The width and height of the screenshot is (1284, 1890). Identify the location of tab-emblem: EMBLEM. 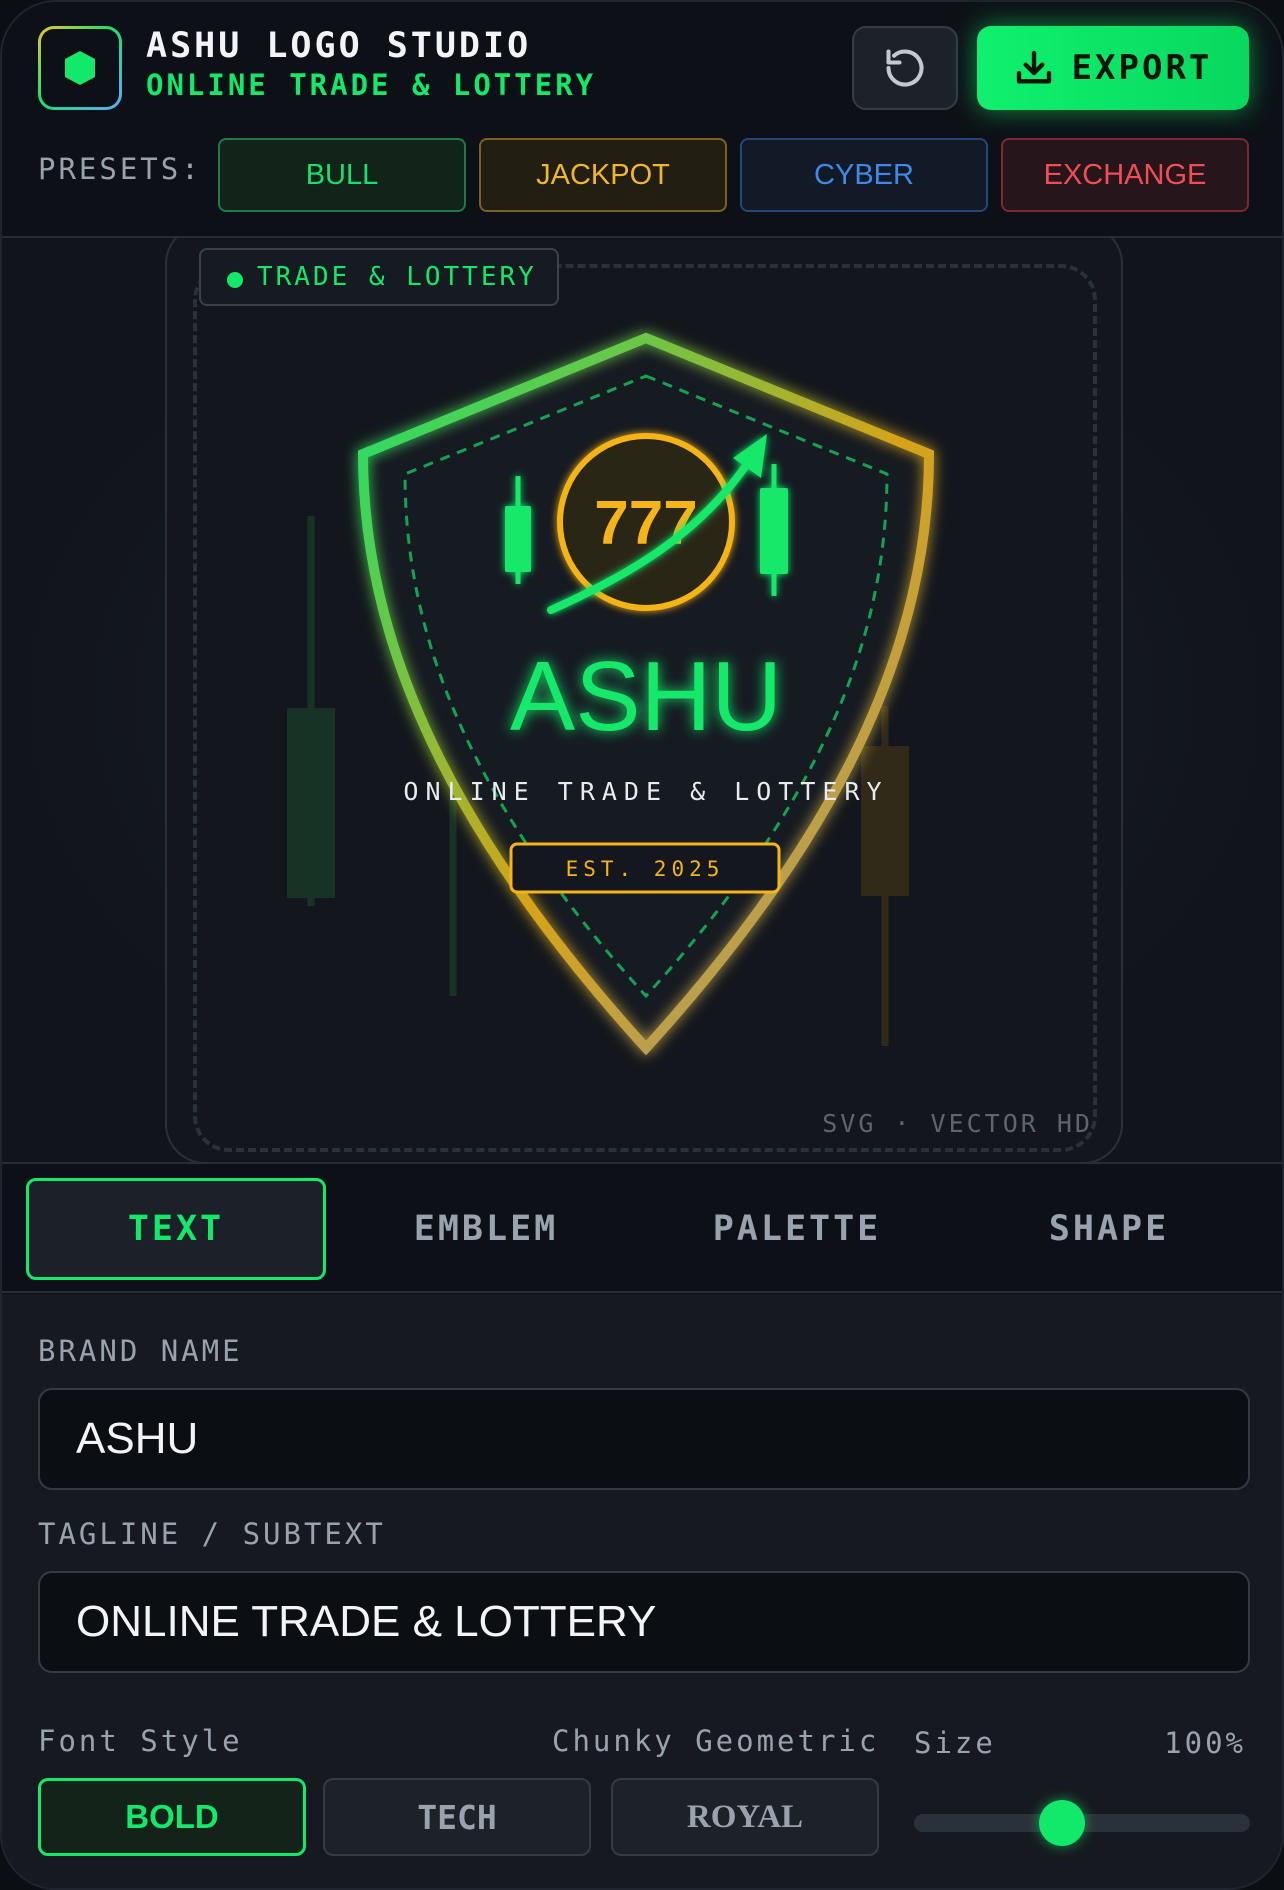
(486, 1229).